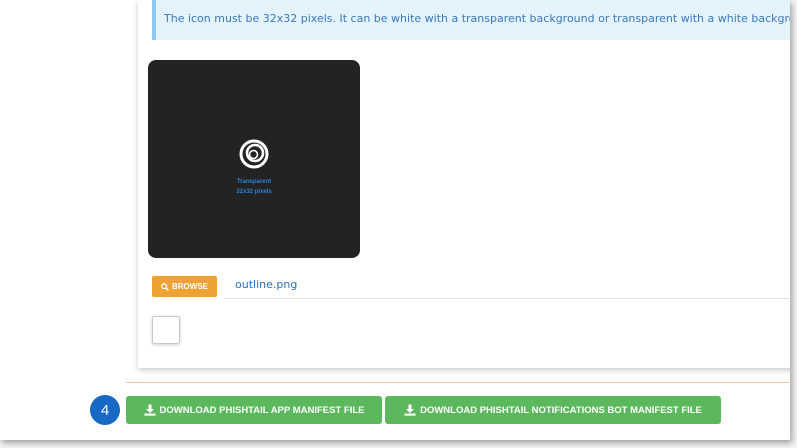  Describe the element at coordinates (254, 182) in the screenshot. I see `preview-caption-line1: Transparent` at that location.